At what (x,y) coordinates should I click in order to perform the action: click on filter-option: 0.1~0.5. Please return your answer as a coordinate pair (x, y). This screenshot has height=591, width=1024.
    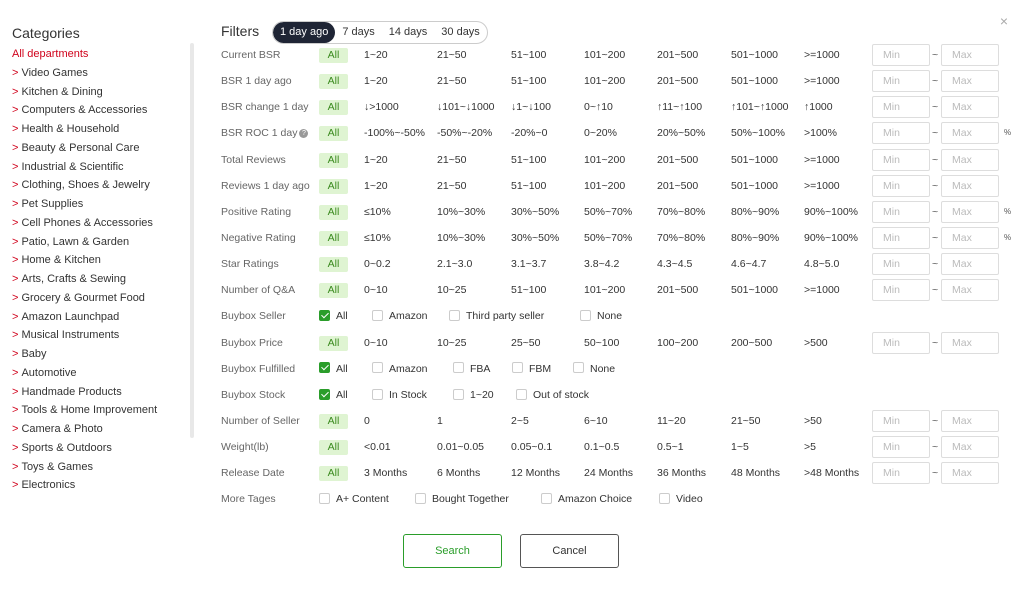
    Looking at the image, I should click on (601, 447).